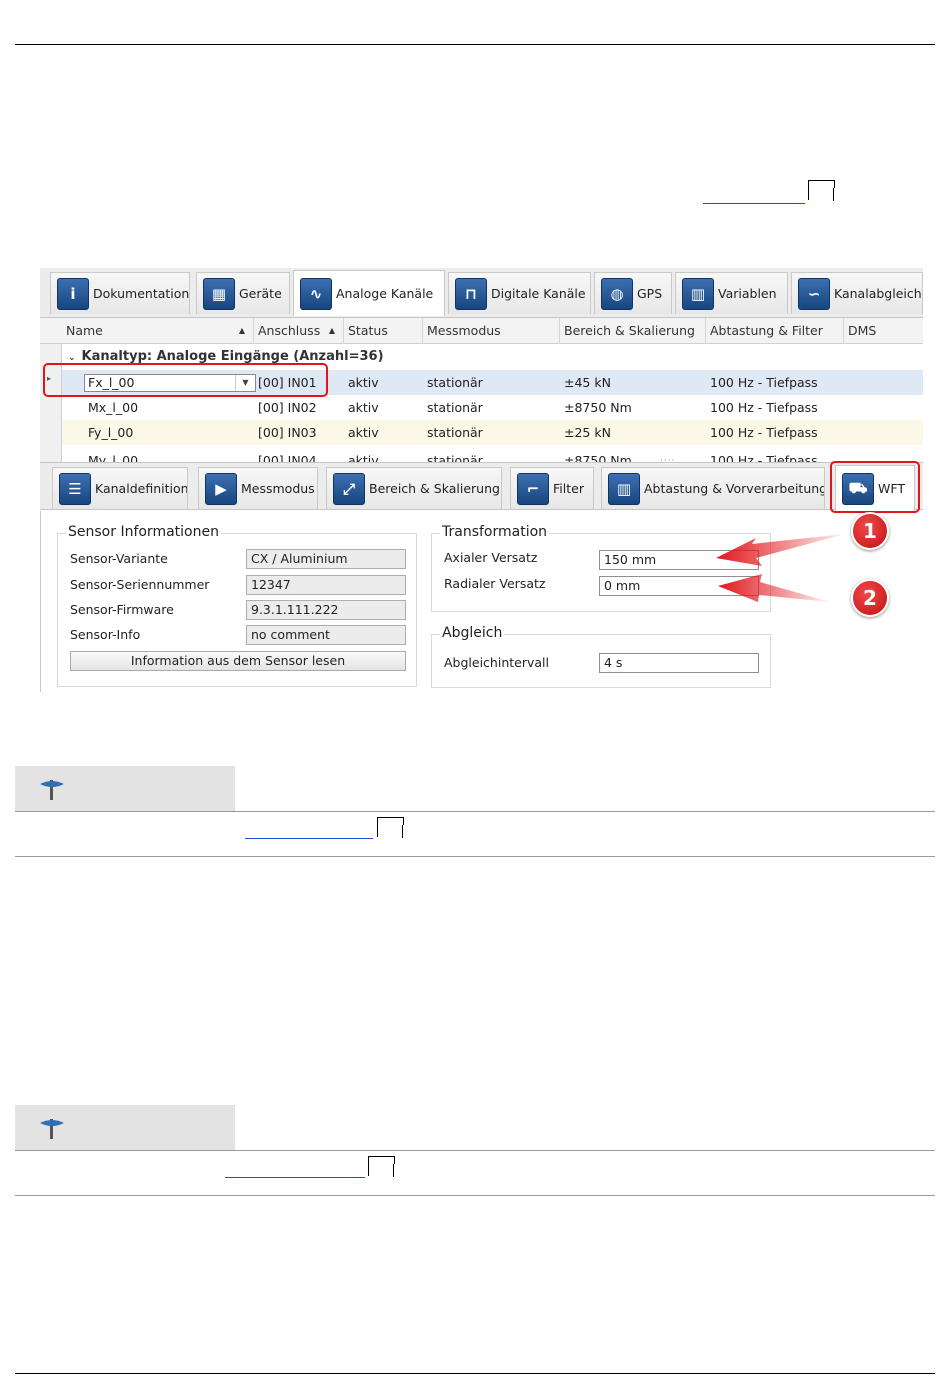  What do you see at coordinates (141, 488) in the screenshot?
I see `tab-label: Kanaldefinition` at bounding box center [141, 488].